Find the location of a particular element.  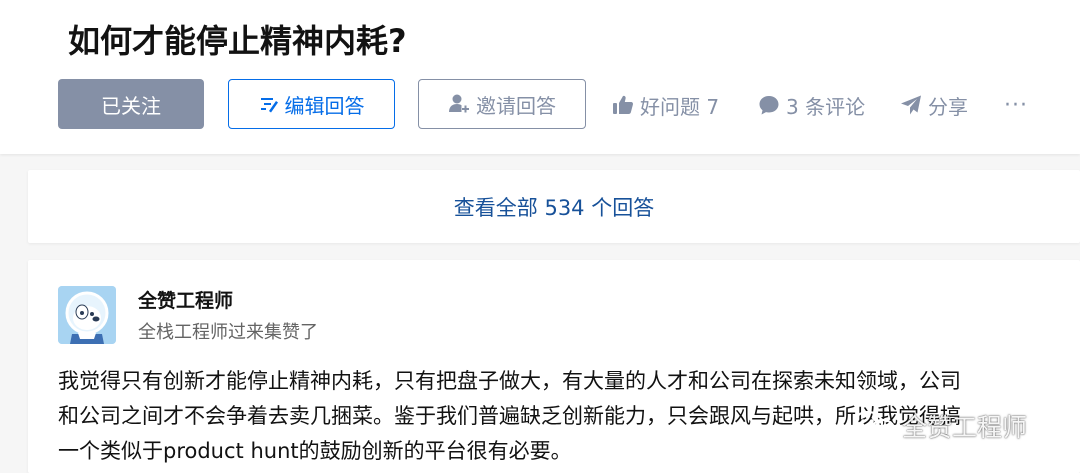

good-question-button: 好问题 7 is located at coordinates (665, 105).